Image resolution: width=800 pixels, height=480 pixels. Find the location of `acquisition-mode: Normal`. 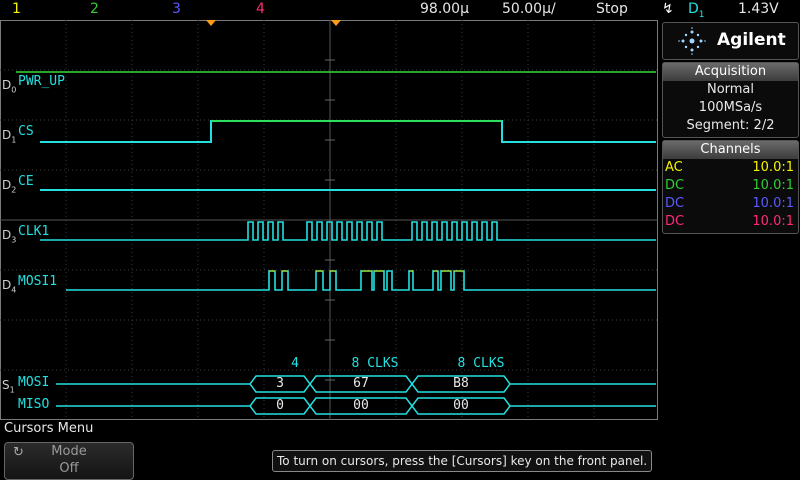

acquisition-mode: Normal is located at coordinates (730, 89).